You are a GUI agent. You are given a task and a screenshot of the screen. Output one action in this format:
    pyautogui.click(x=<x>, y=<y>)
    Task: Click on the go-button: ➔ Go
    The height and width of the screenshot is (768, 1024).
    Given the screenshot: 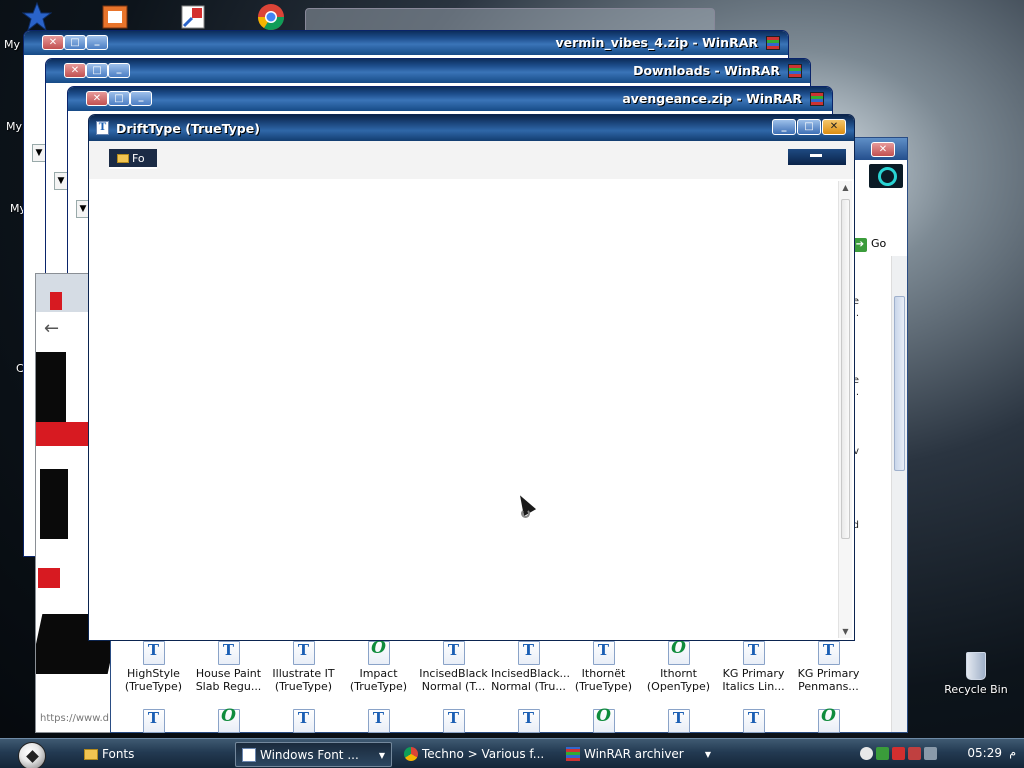 What is the action you would take?
    pyautogui.click(x=878, y=244)
    